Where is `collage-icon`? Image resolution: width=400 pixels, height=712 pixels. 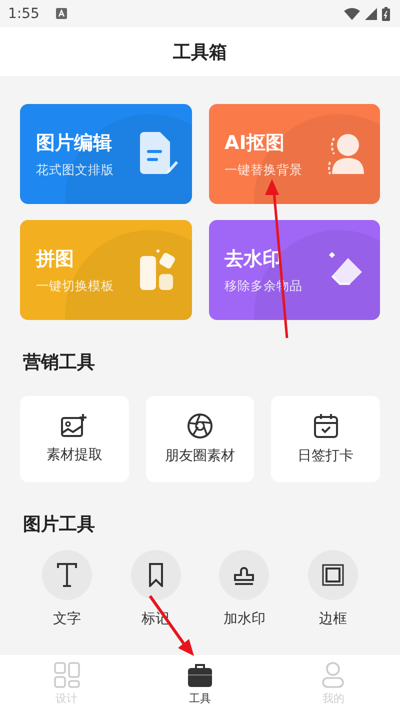
collage-icon is located at coordinates (158, 270).